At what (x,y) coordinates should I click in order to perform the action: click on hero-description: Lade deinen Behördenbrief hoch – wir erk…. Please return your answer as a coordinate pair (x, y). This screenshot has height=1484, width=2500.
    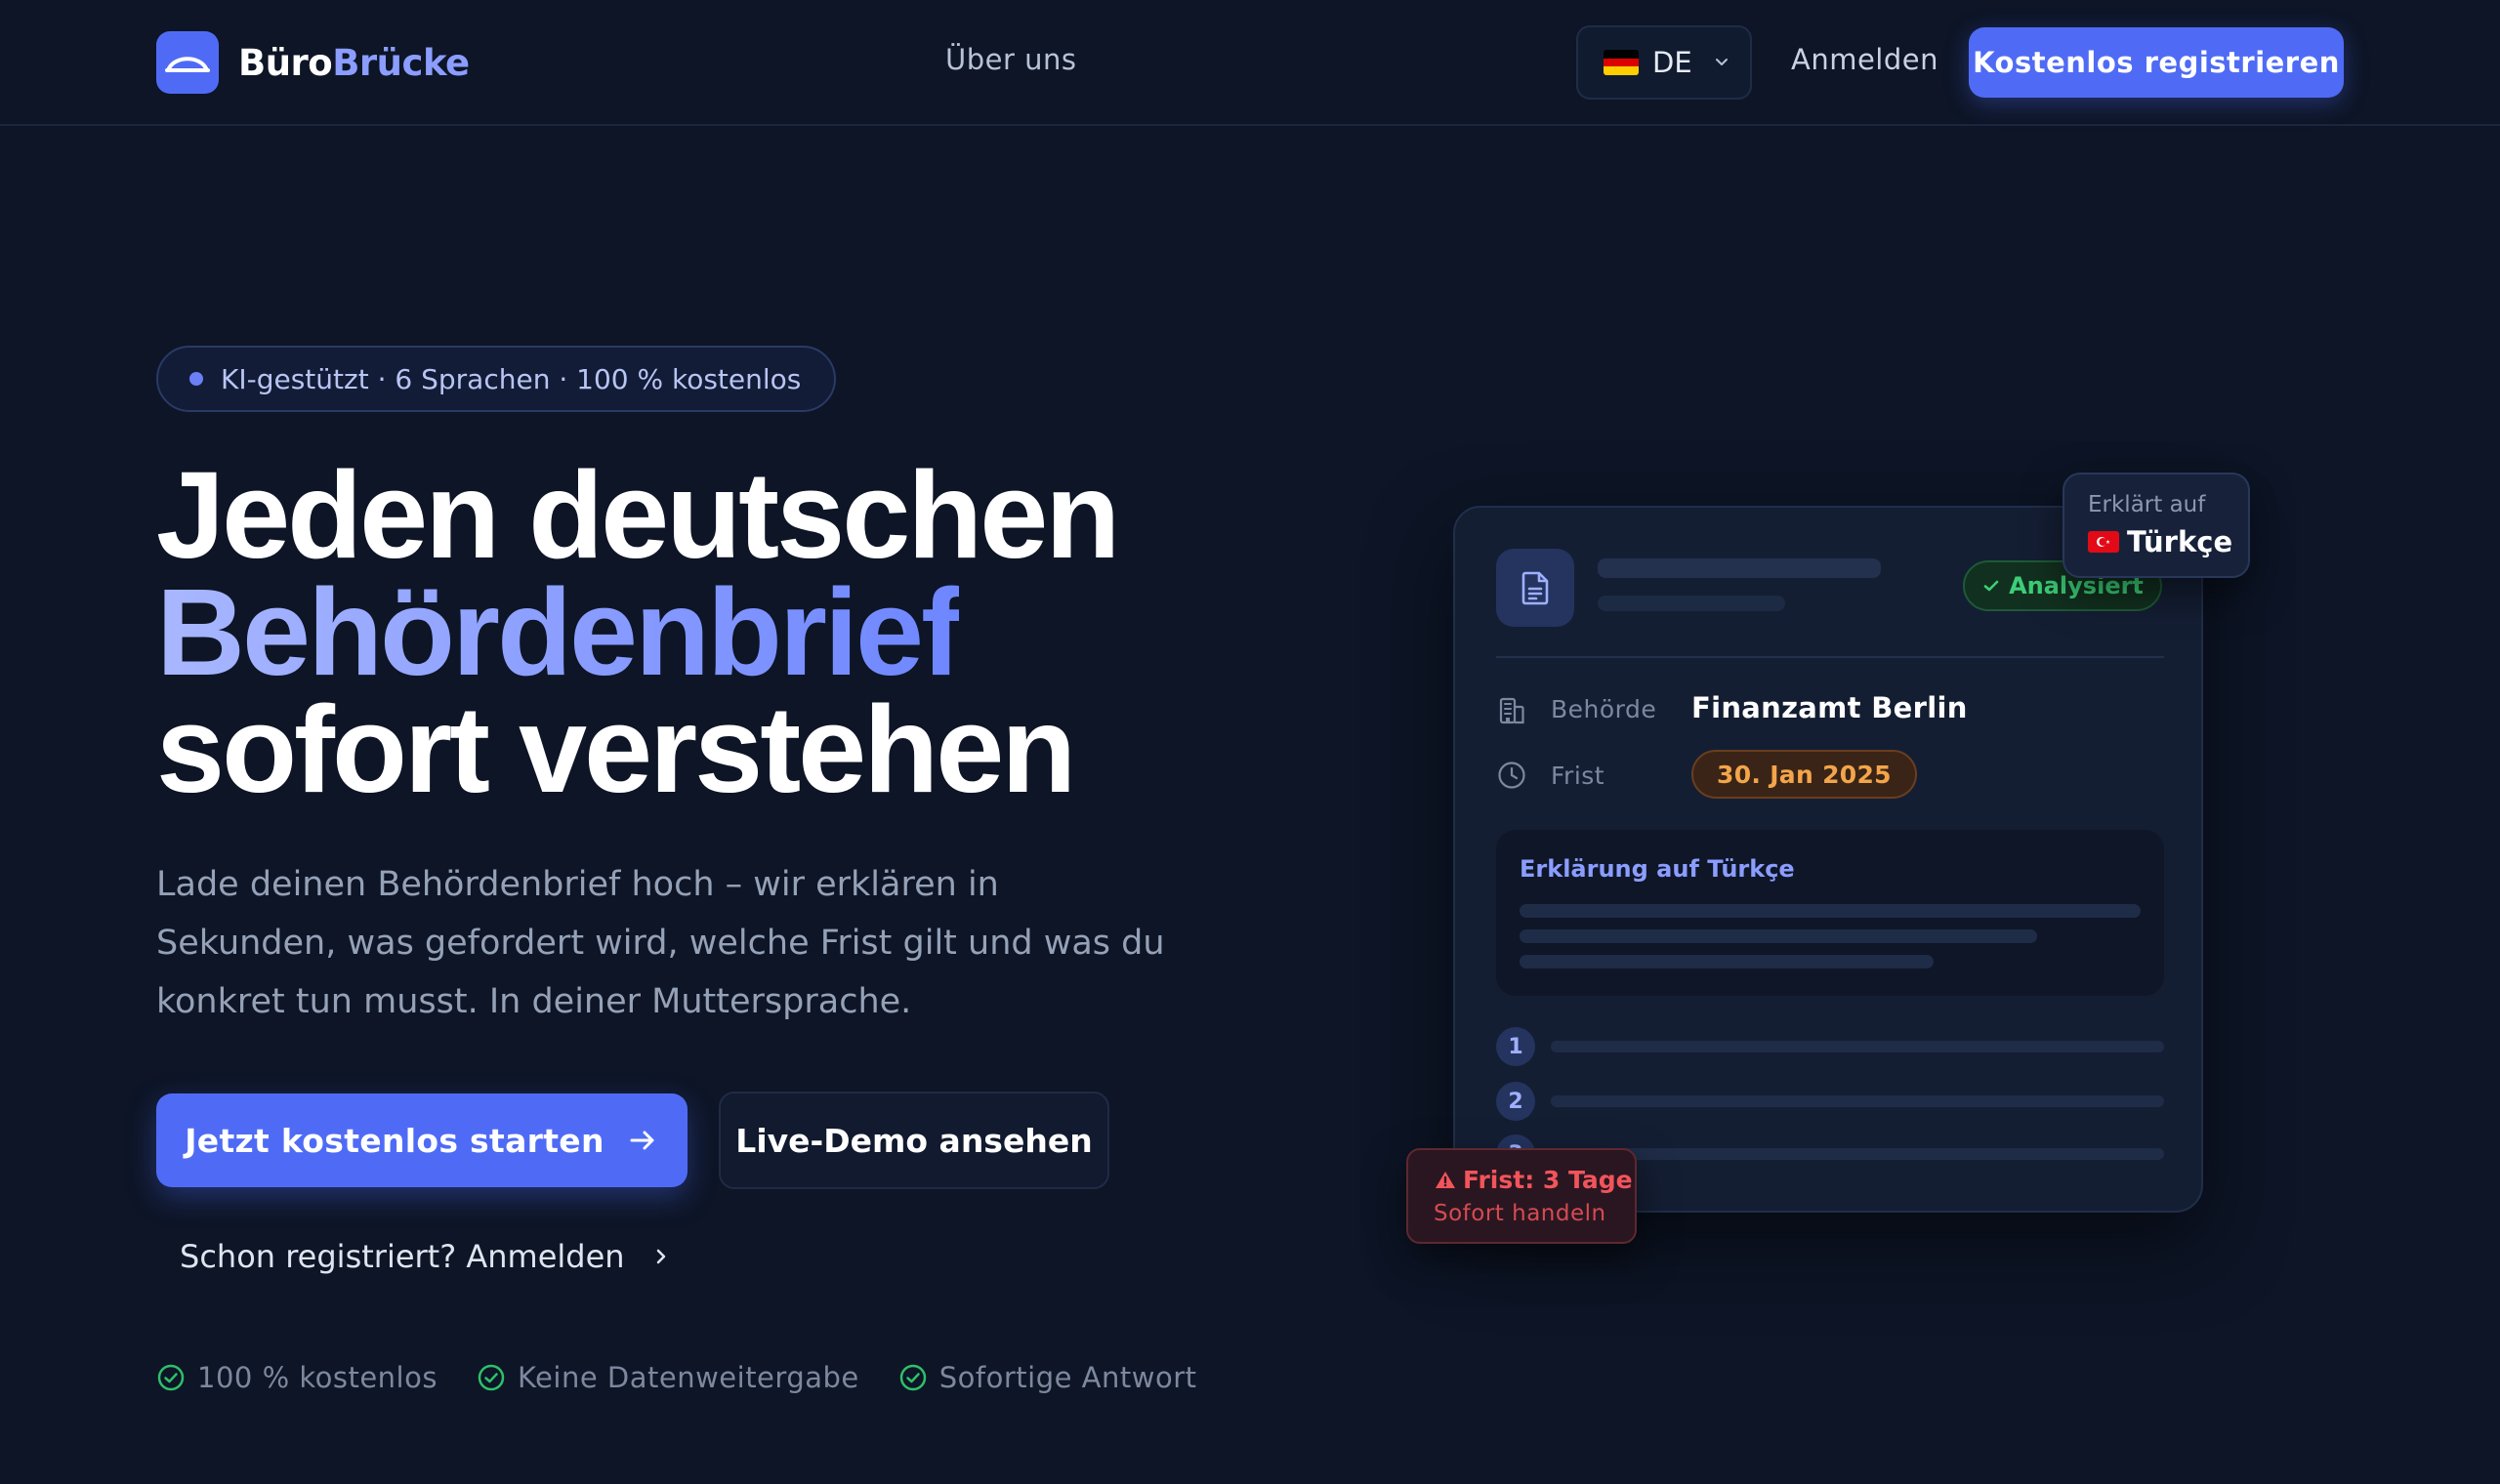
    Looking at the image, I should click on (660, 943).